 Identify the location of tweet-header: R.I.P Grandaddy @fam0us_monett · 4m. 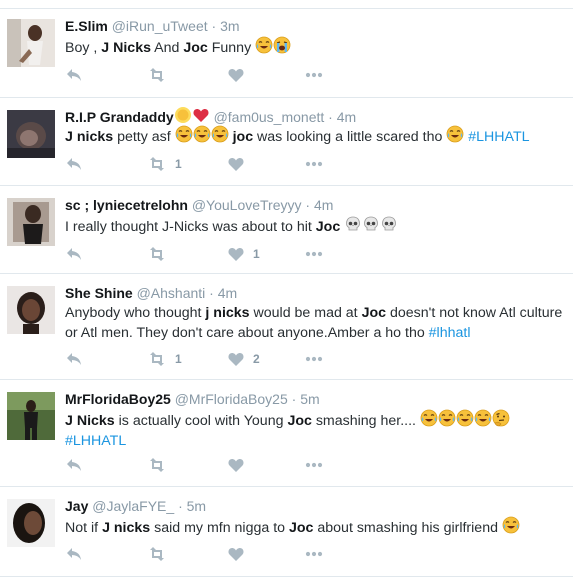
(210, 116).